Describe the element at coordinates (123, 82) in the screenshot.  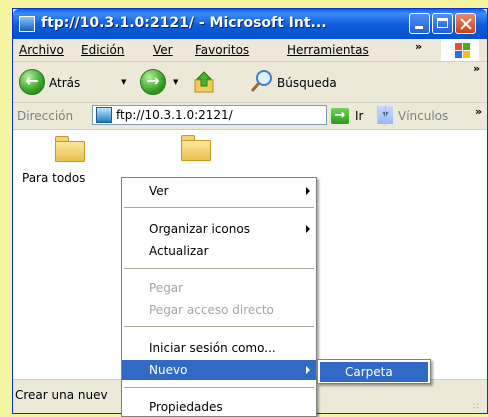
I see `back-dropdown-arrow: ▼` at that location.